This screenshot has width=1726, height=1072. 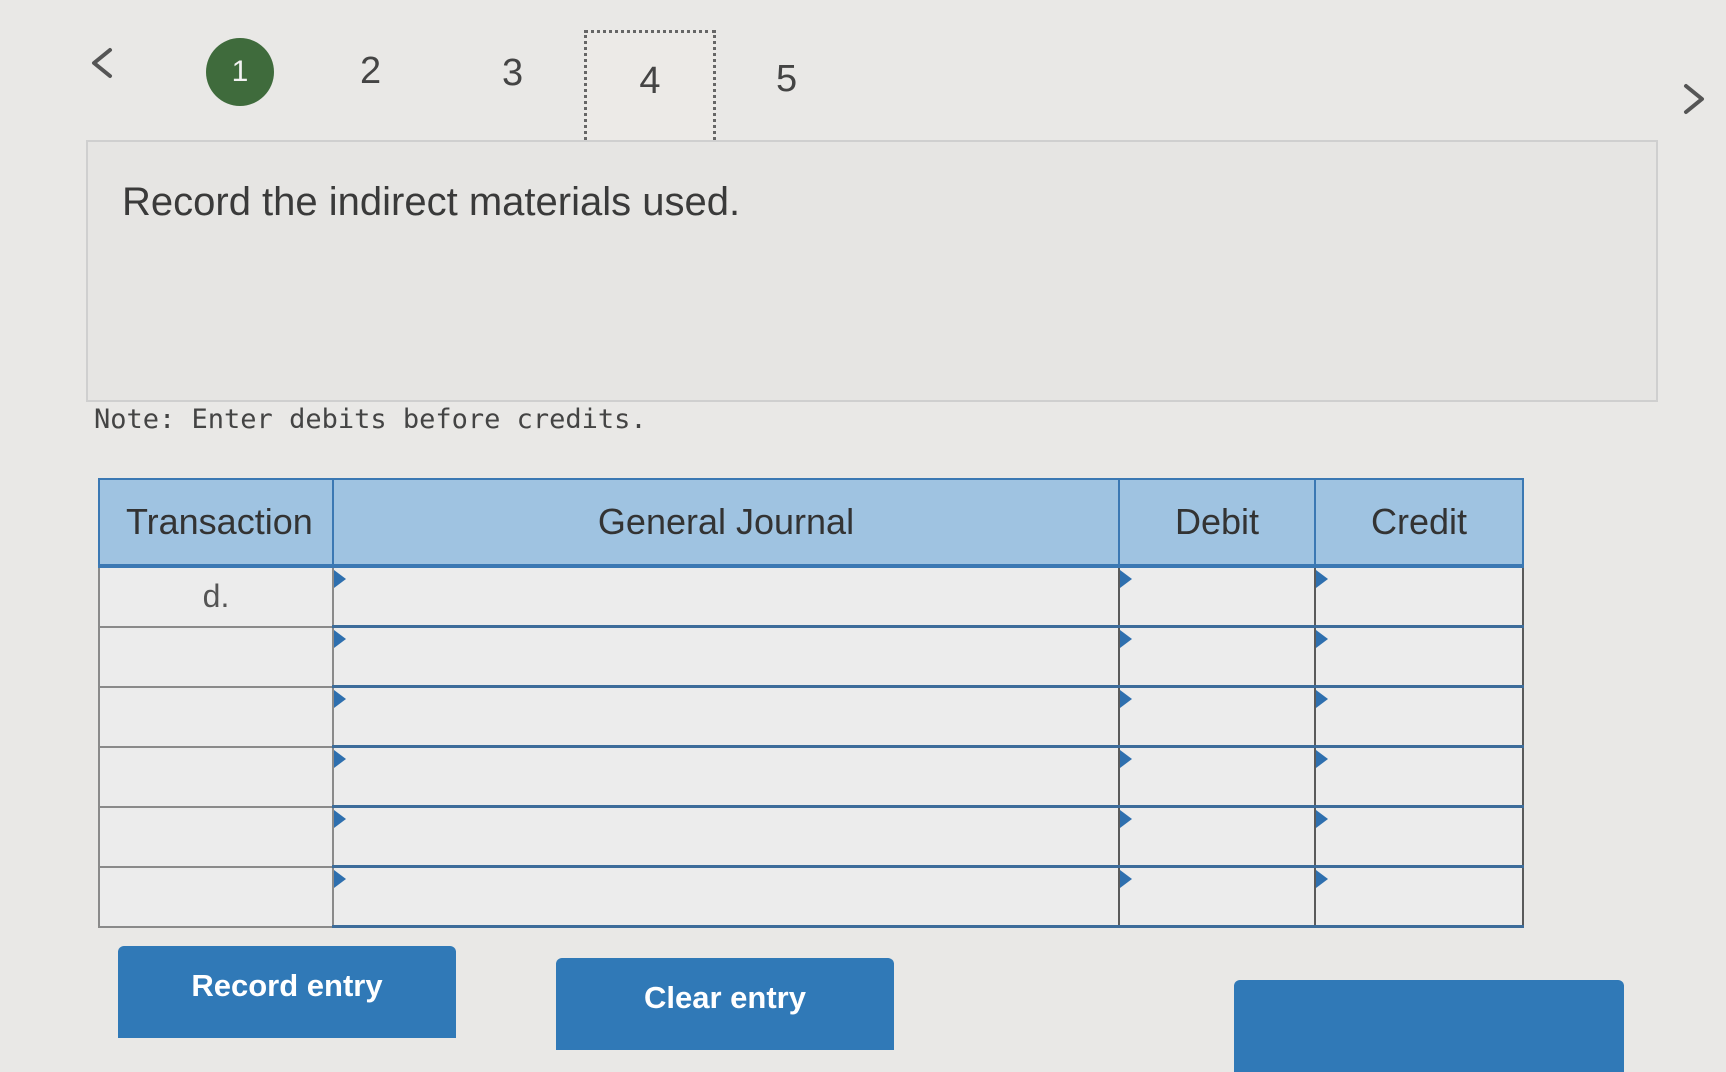 I want to click on journal-header-row: Transaction General Journal Debit Credit, so click(x=811, y=523).